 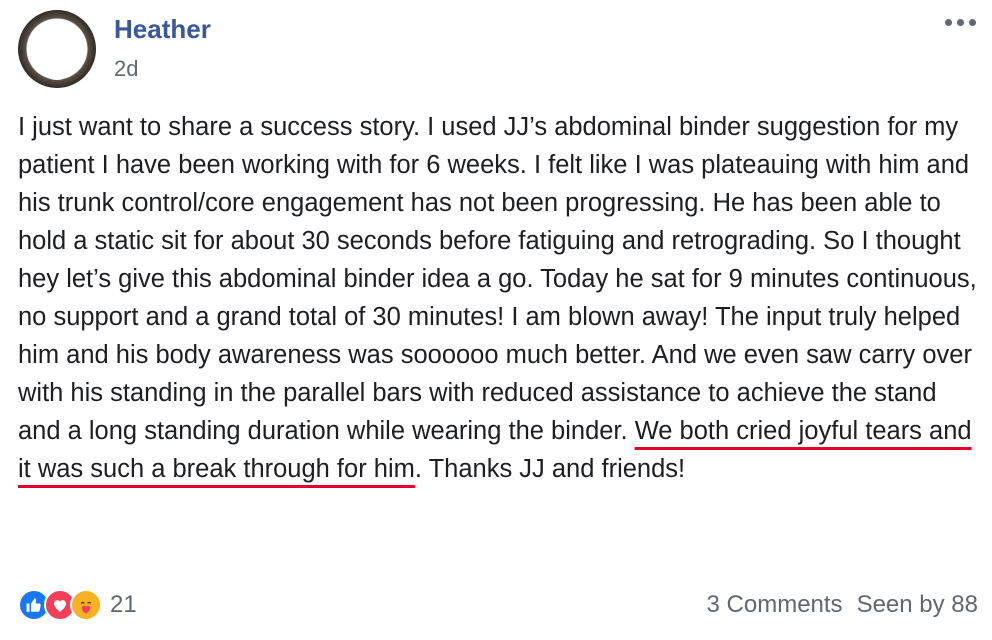 What do you see at coordinates (126, 69) in the screenshot?
I see `post-timestamp: 2d` at bounding box center [126, 69].